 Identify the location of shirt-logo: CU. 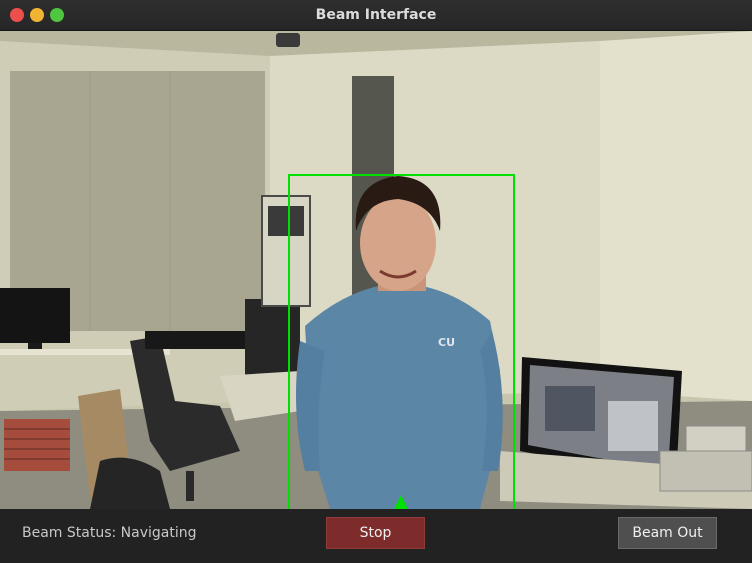
(446, 342).